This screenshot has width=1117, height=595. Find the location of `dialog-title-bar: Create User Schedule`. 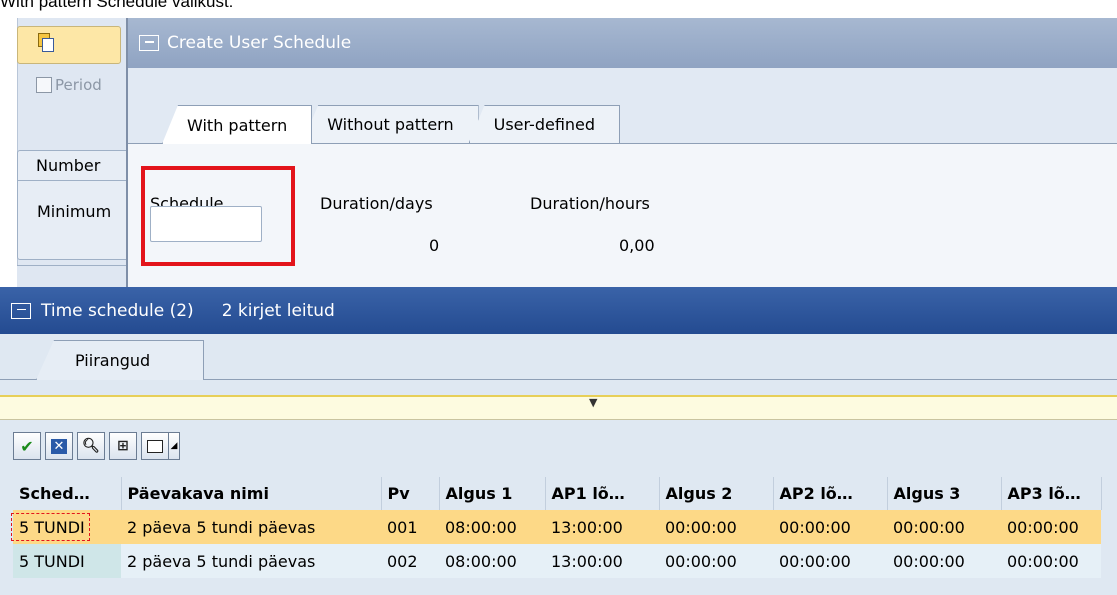

dialog-title-bar: Create User Schedule is located at coordinates (622, 43).